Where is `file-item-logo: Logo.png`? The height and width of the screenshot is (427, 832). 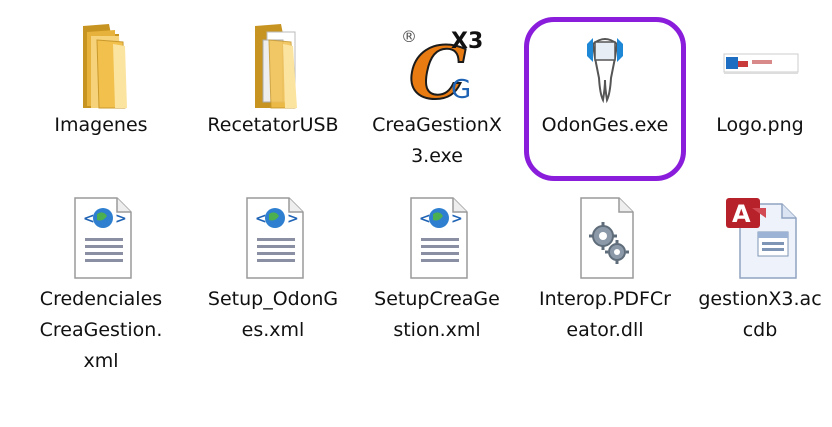 file-item-logo: Logo.png is located at coordinates (758, 77).